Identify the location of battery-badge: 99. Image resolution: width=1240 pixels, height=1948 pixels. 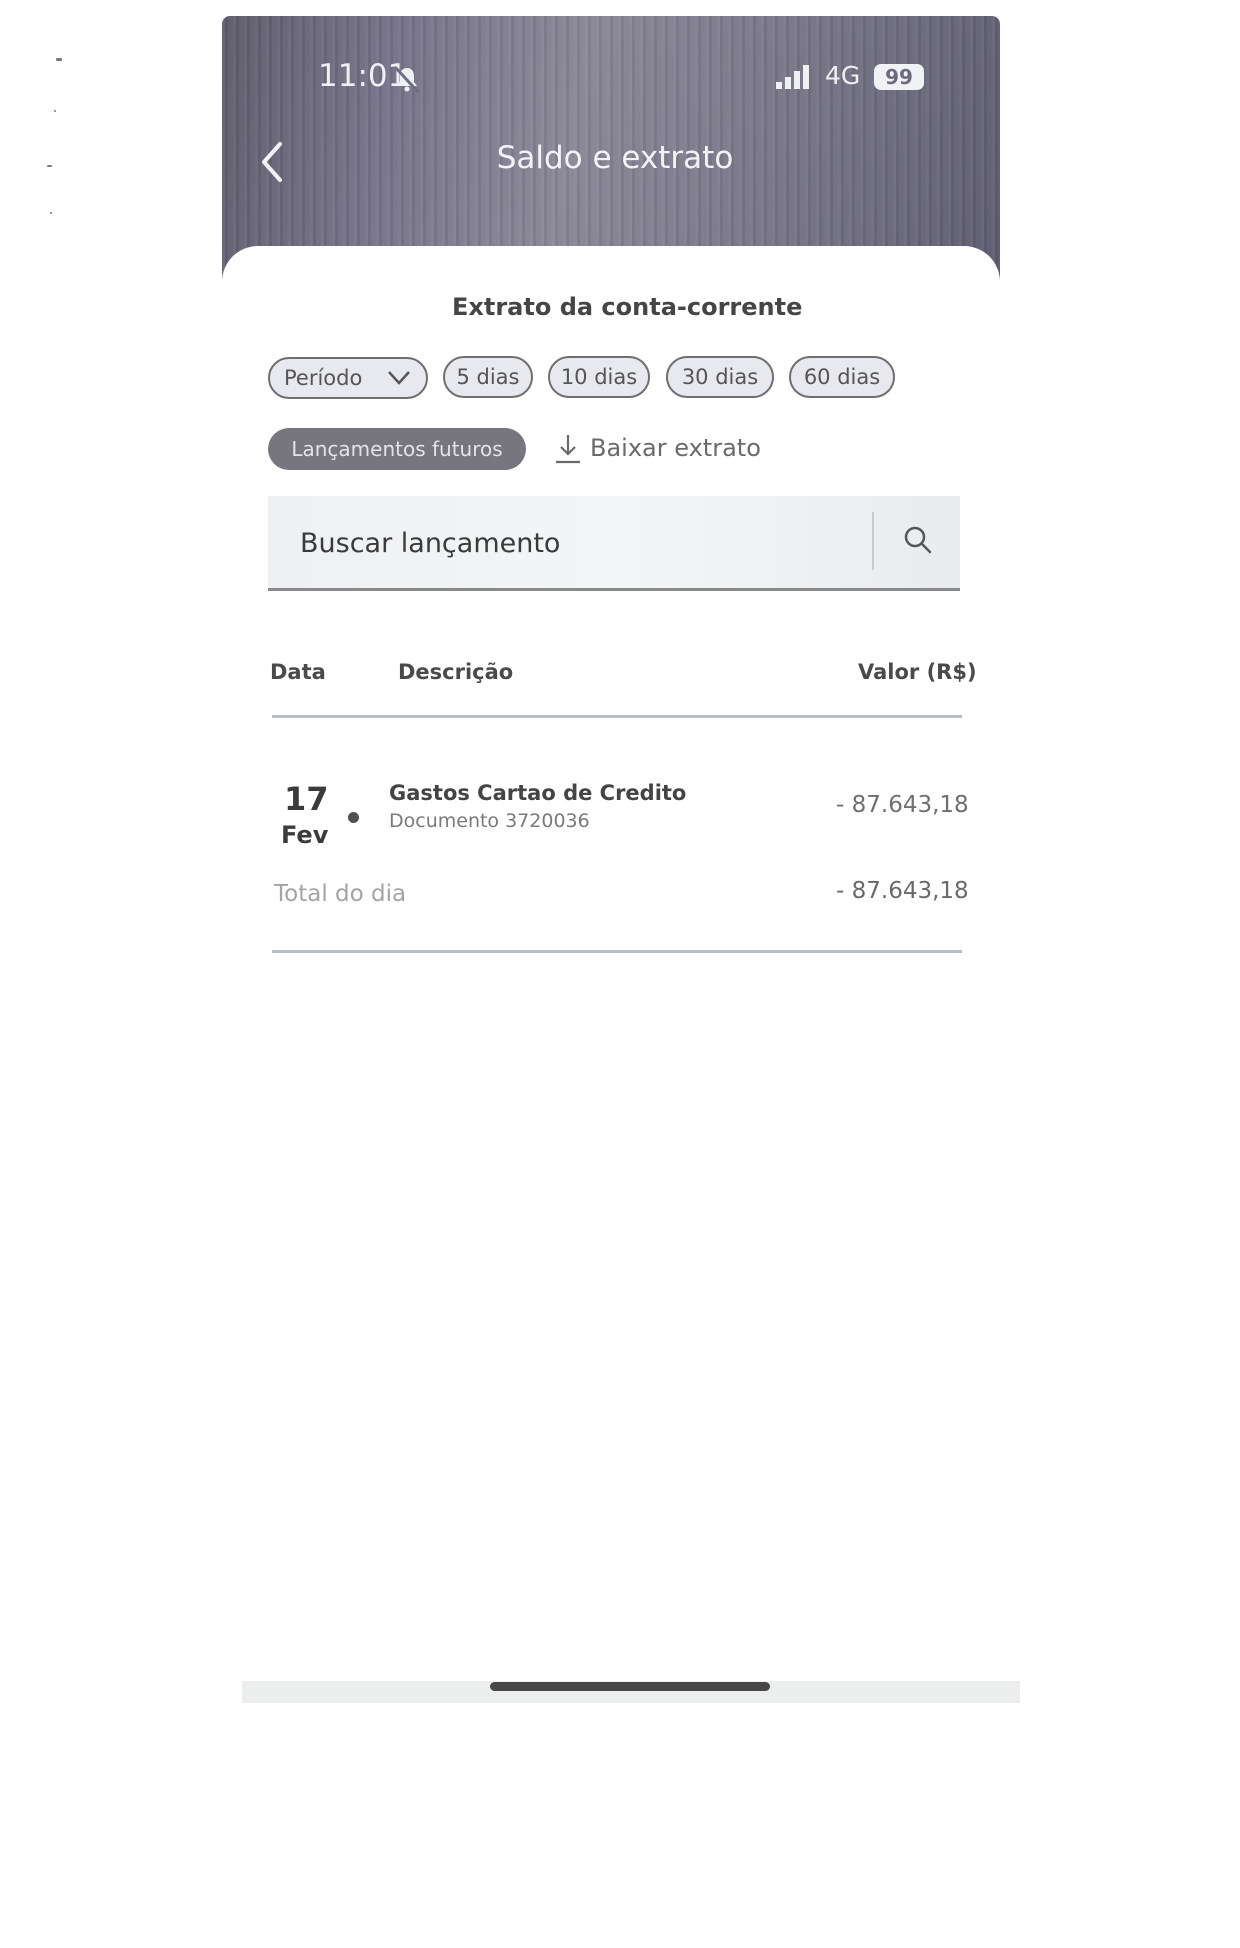
(899, 77).